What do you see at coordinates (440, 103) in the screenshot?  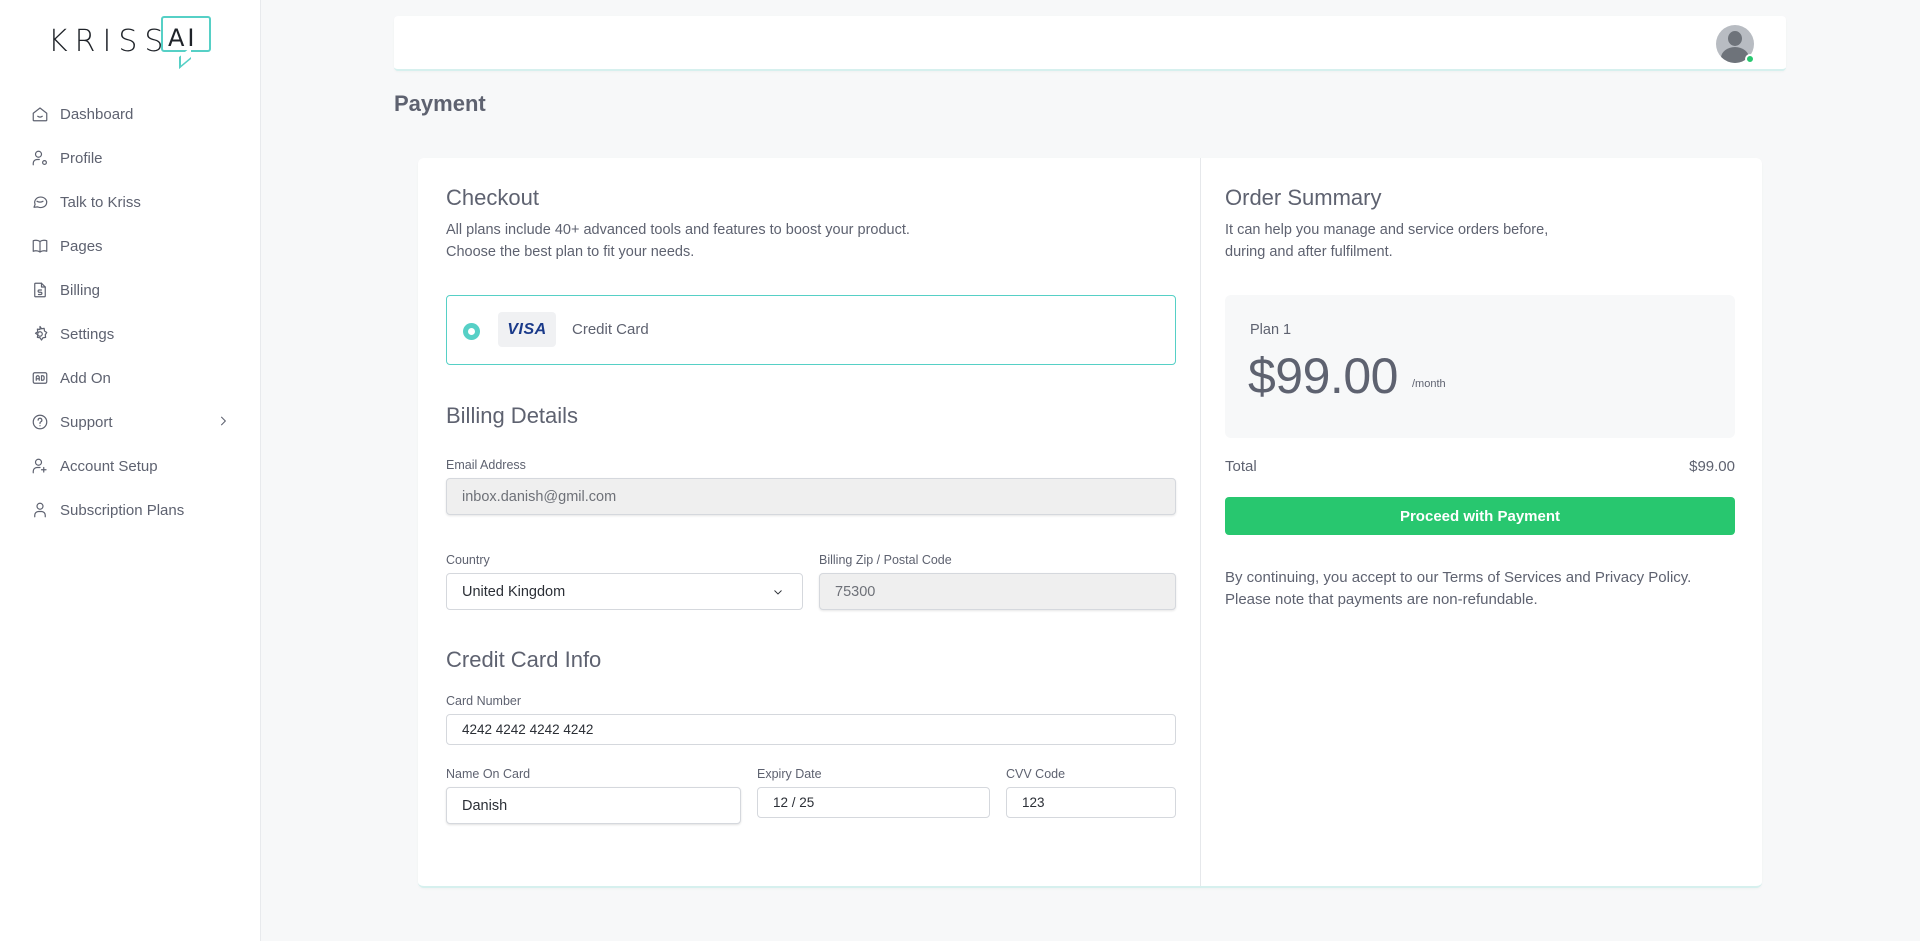 I see `page-title: Payment` at bounding box center [440, 103].